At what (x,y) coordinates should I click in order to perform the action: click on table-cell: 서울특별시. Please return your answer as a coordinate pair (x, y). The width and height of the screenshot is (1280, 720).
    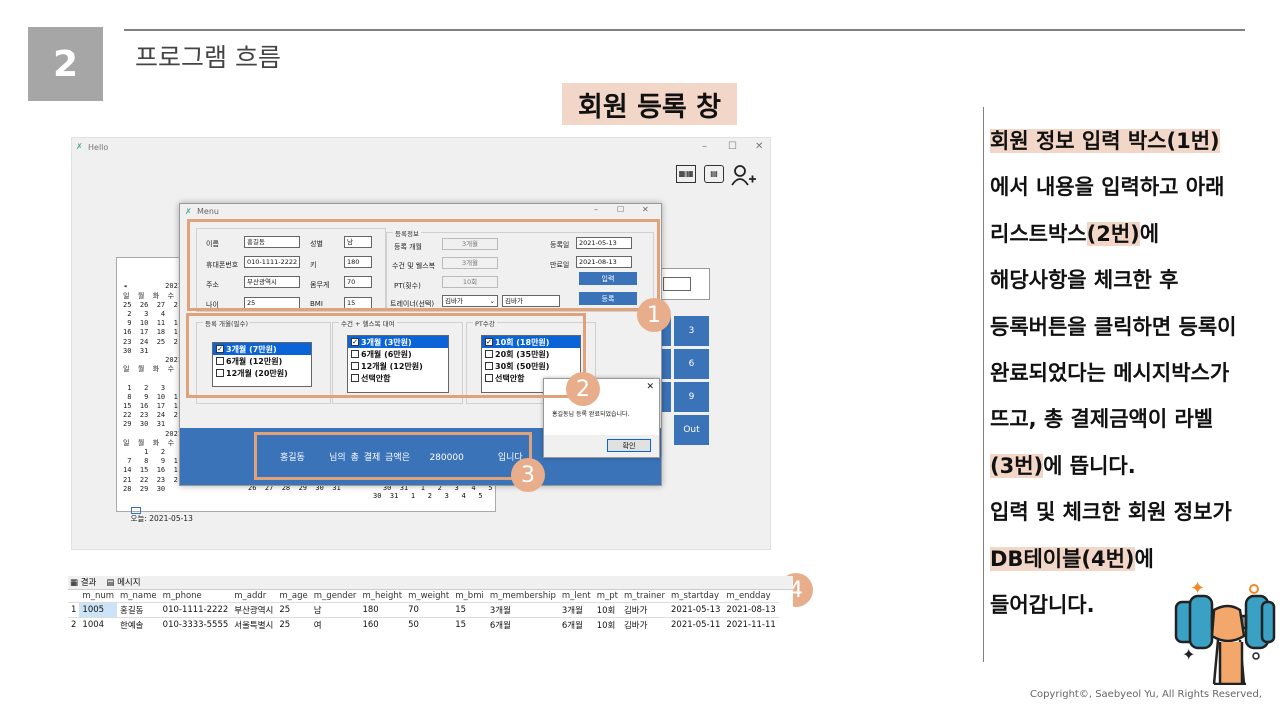
    Looking at the image, I should click on (254, 624).